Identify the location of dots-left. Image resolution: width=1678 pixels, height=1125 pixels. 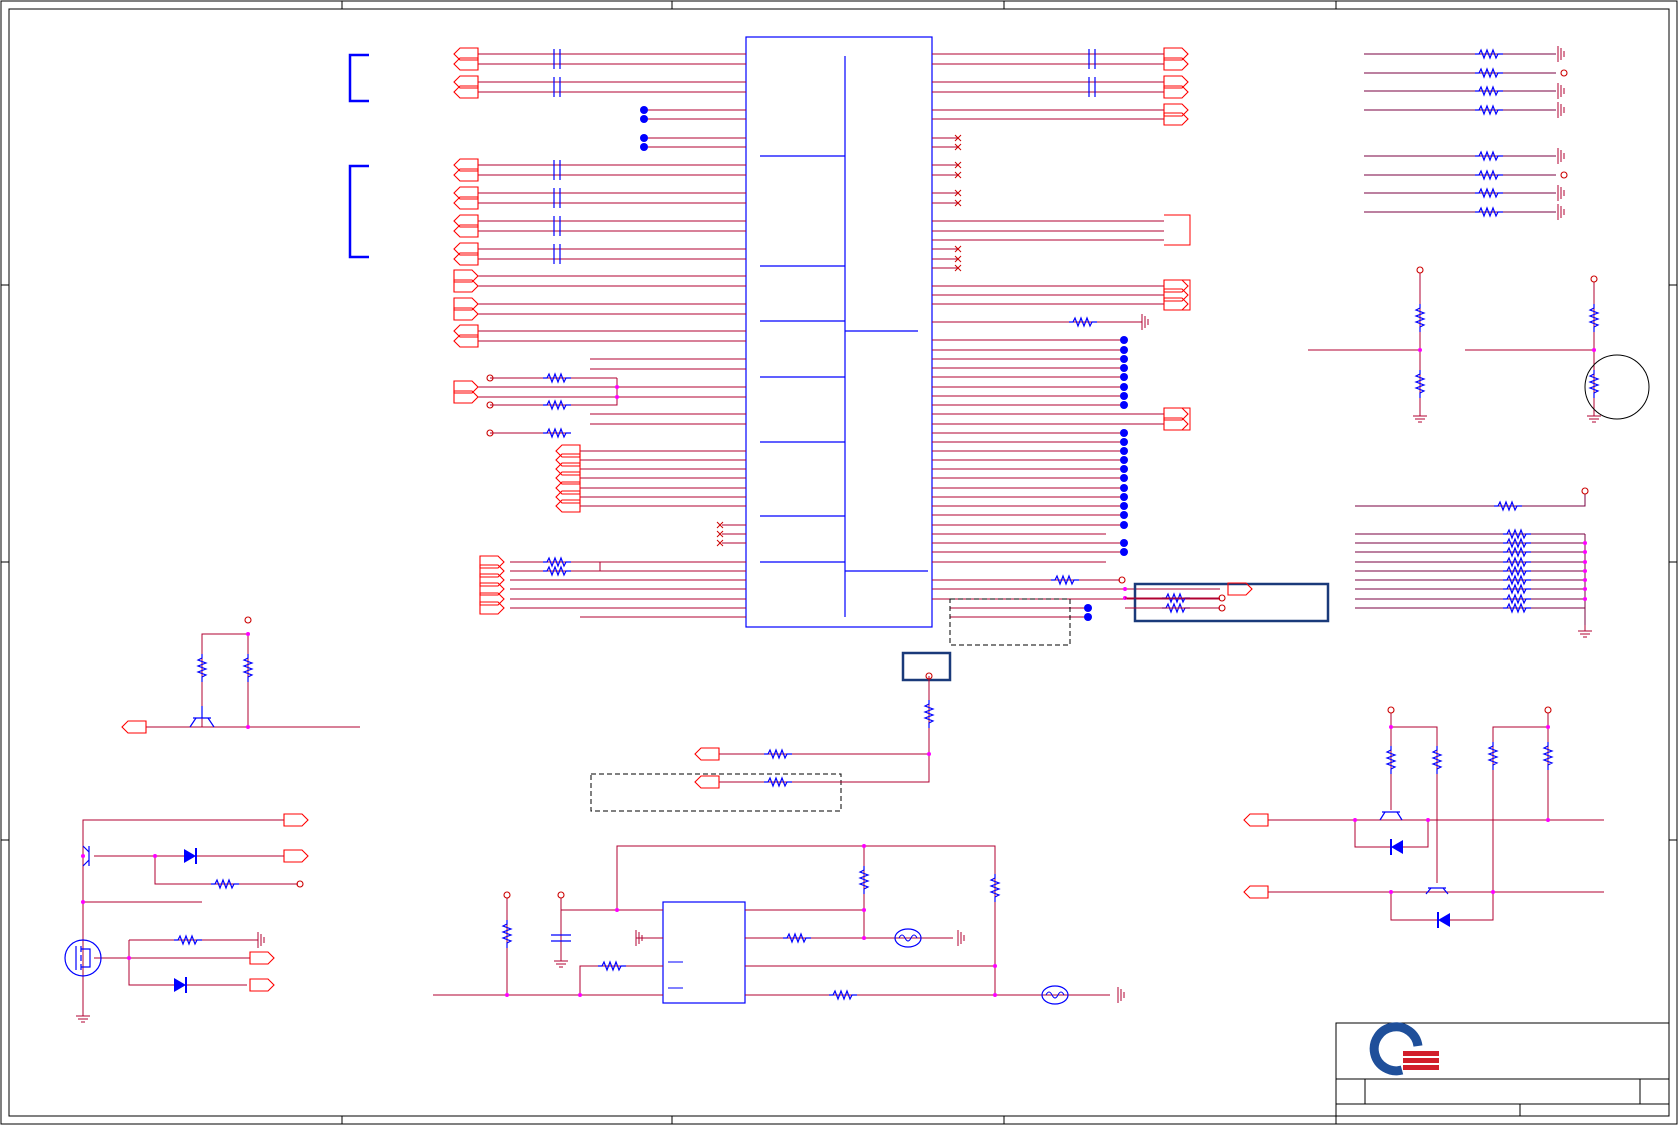
(644, 128).